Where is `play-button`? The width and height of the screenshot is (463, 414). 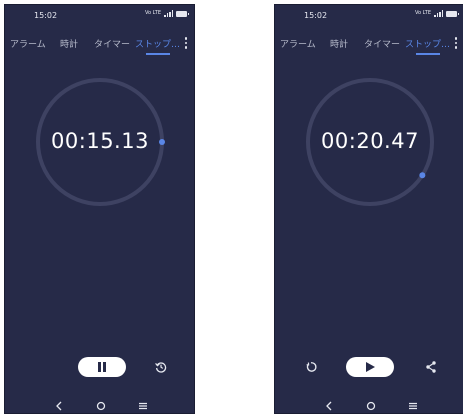 play-button is located at coordinates (370, 367).